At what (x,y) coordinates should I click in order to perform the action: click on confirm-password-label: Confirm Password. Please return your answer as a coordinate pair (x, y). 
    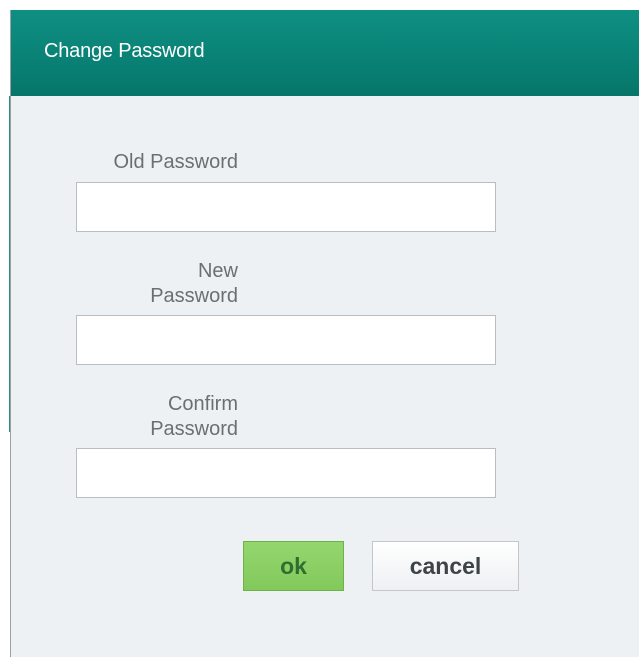
    Looking at the image, I should click on (153, 417).